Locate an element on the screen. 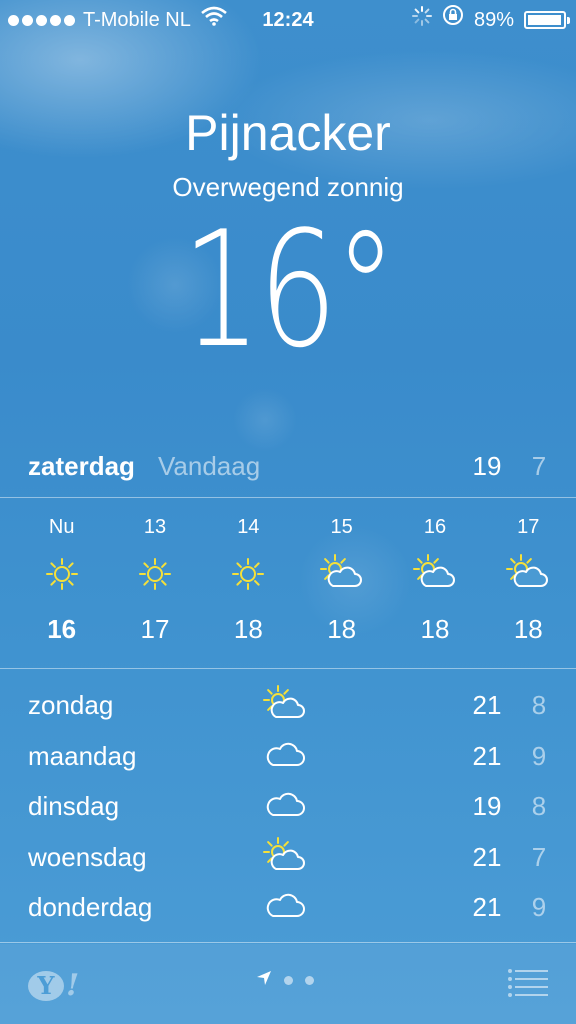  hour-item: Nu 16 is located at coordinates (61, 582).